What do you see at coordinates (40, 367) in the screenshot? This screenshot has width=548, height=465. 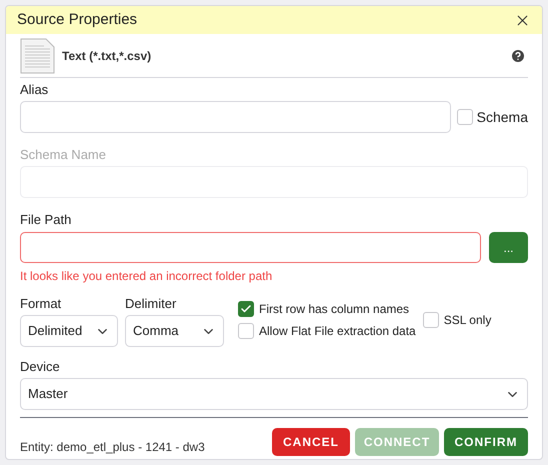 I see `field-label: Device` at bounding box center [40, 367].